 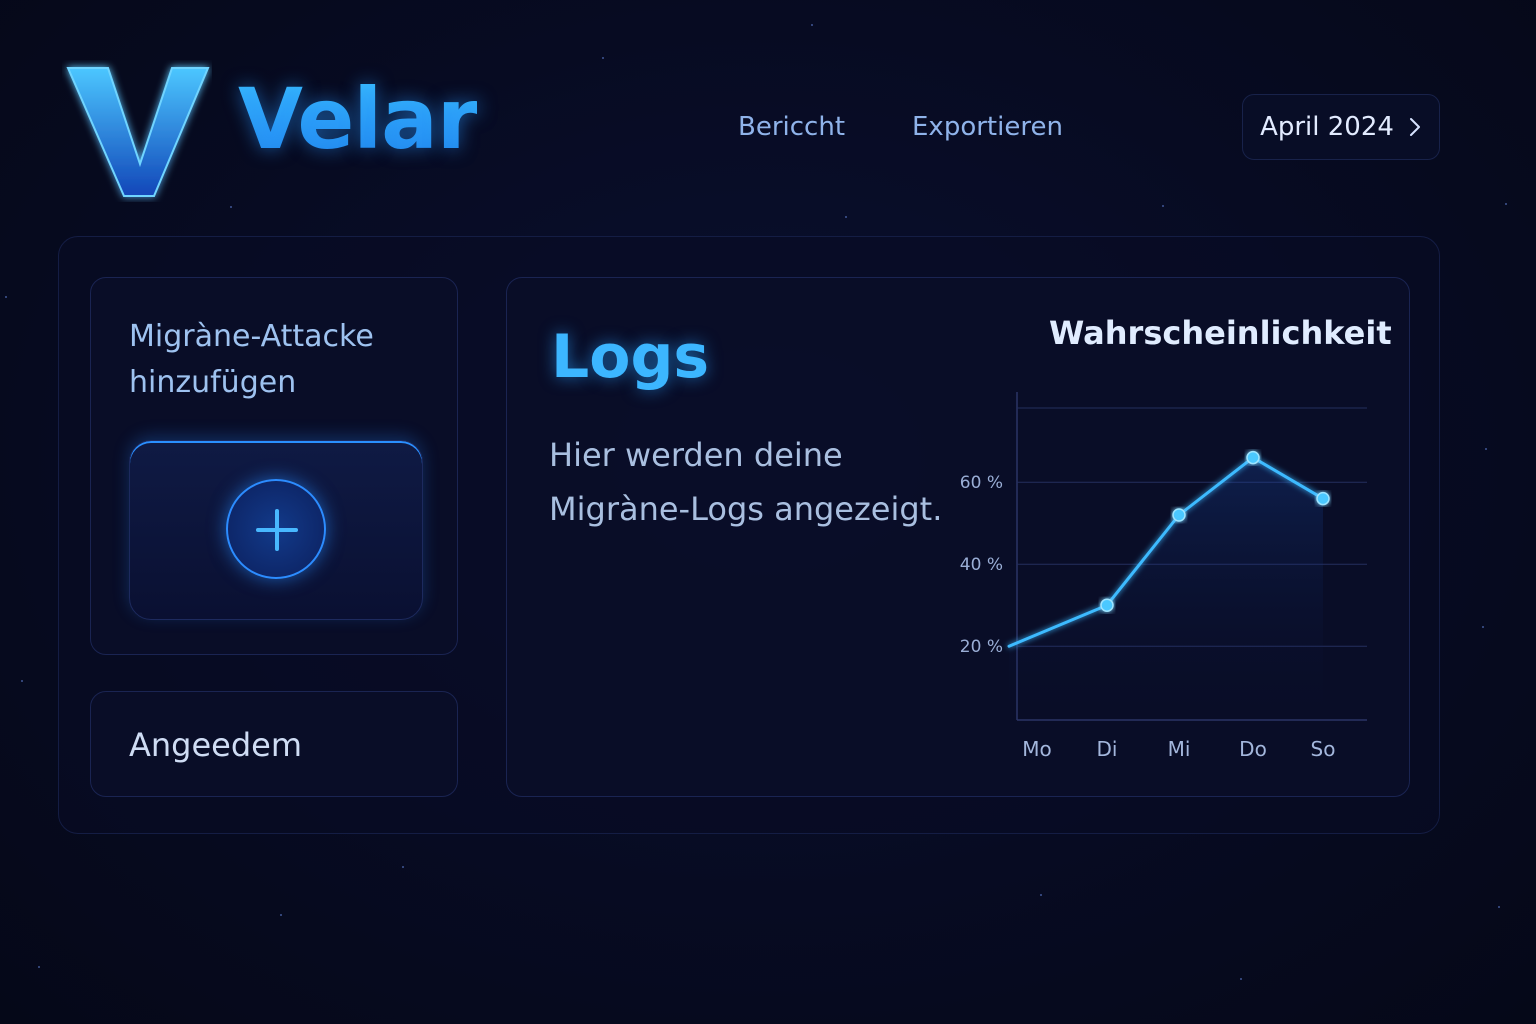 What do you see at coordinates (1253, 749) in the screenshot?
I see `x-tick-label: Do` at bounding box center [1253, 749].